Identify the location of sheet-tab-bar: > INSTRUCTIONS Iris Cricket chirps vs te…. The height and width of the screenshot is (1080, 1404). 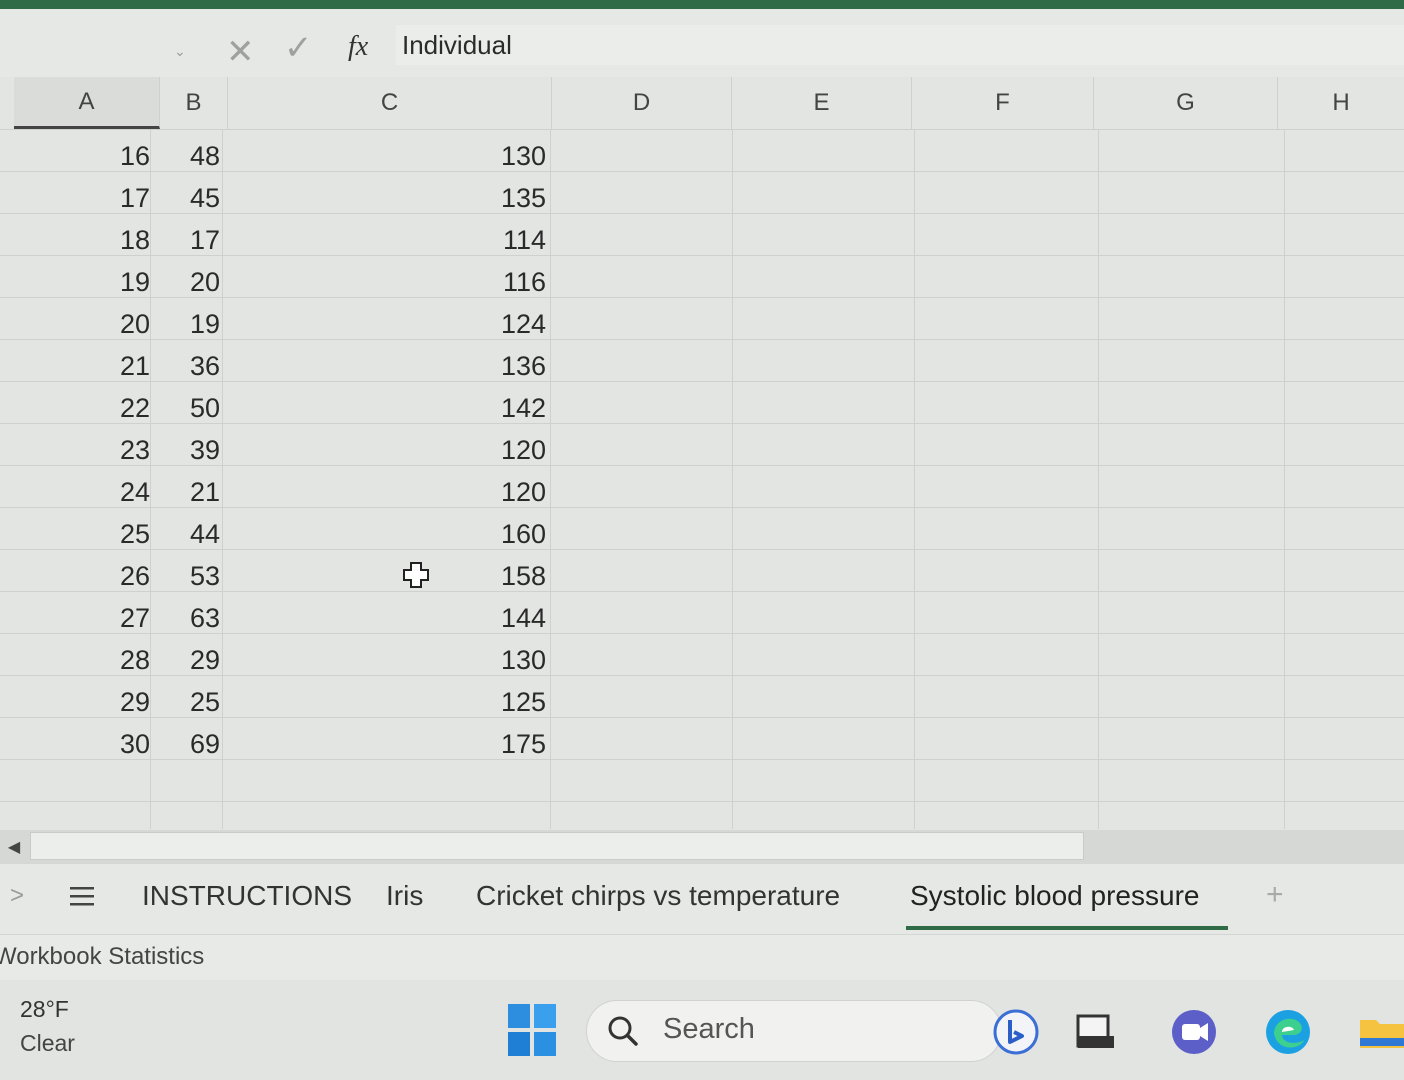
(702, 899).